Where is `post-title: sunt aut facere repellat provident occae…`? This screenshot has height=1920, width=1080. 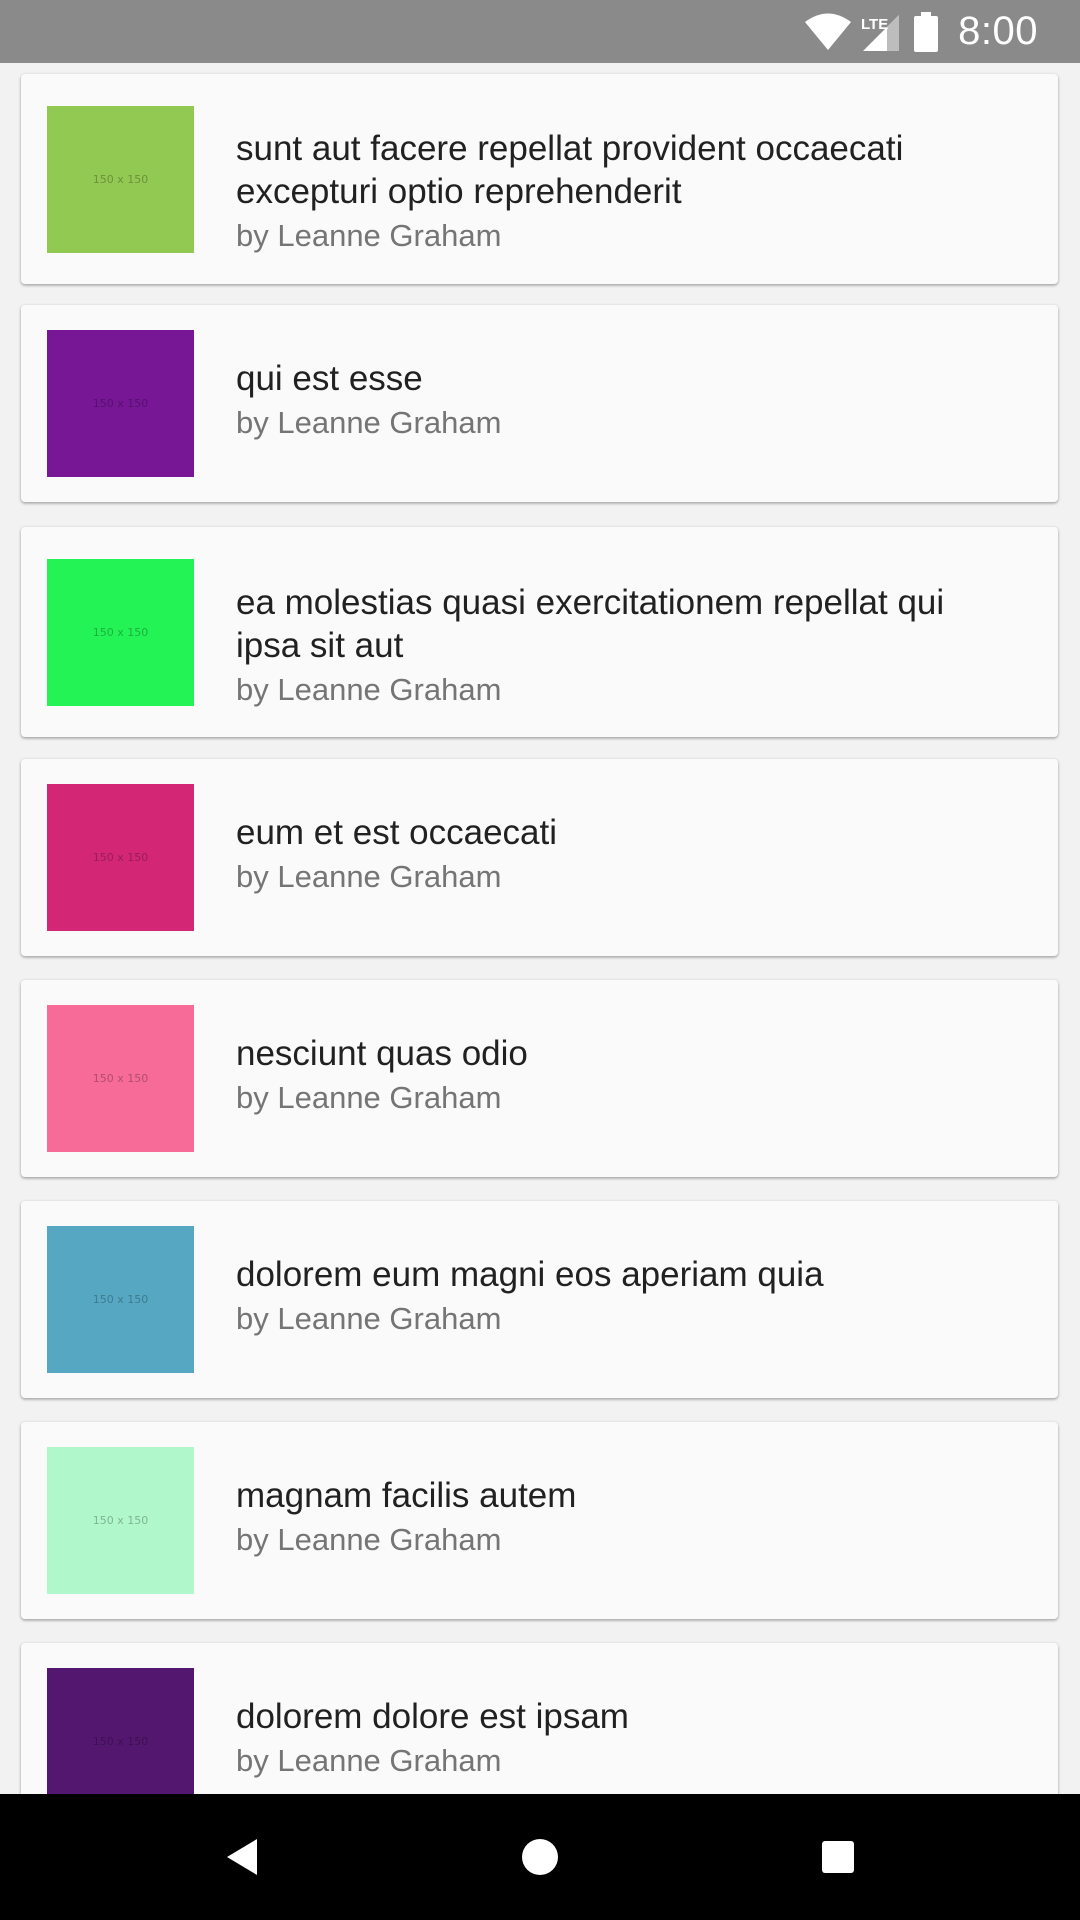
post-title: sunt aut facere repellat provident occae… is located at coordinates (570, 170).